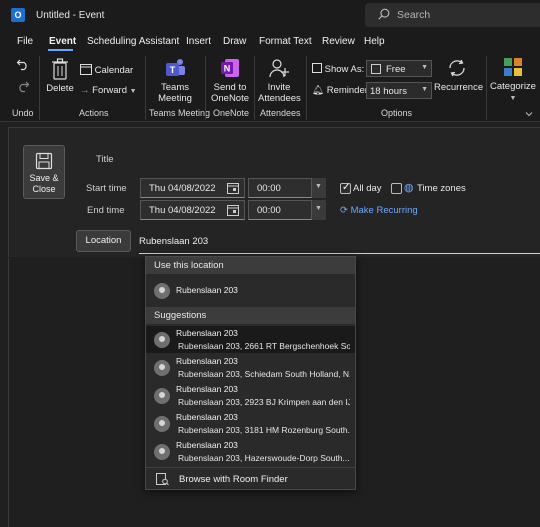 The height and width of the screenshot is (527, 540). Describe the element at coordinates (414, 15) in the screenshot. I see `search-placeholder: Search` at that location.